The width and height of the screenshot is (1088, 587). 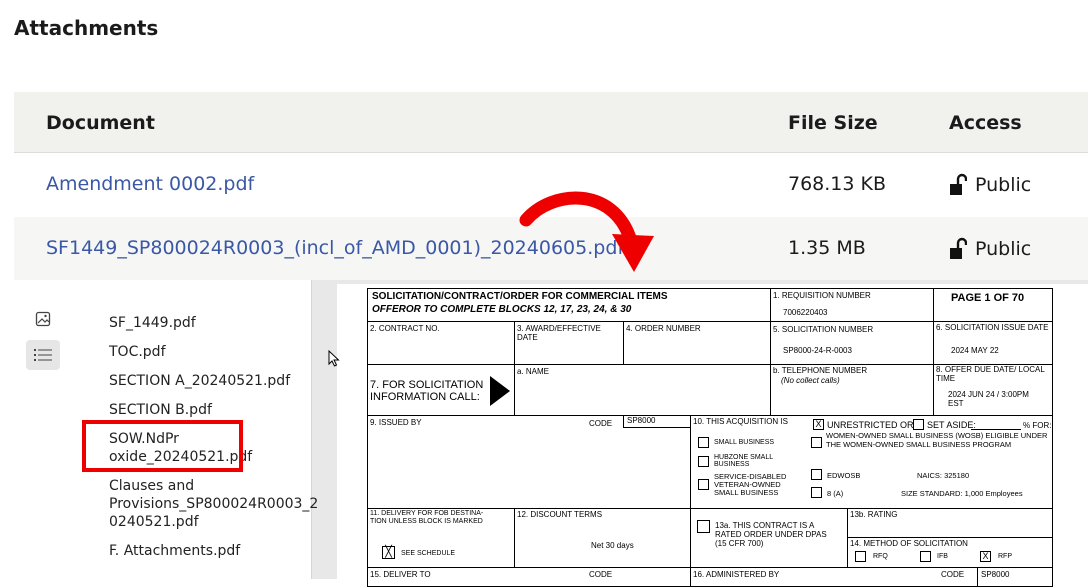 I want to click on file-size: 1.35 MB, so click(x=827, y=248).